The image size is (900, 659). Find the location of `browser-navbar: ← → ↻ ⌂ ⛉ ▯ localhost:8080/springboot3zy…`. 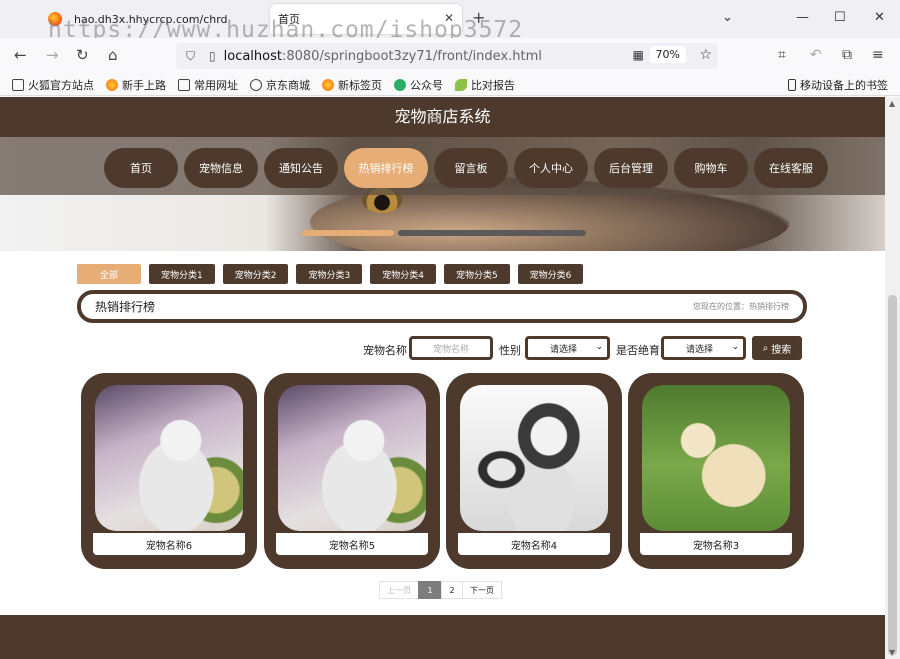

browser-navbar: ← → ↻ ⌂ ⛉ ▯ localhost:8080/springboot3zy… is located at coordinates (450, 56).